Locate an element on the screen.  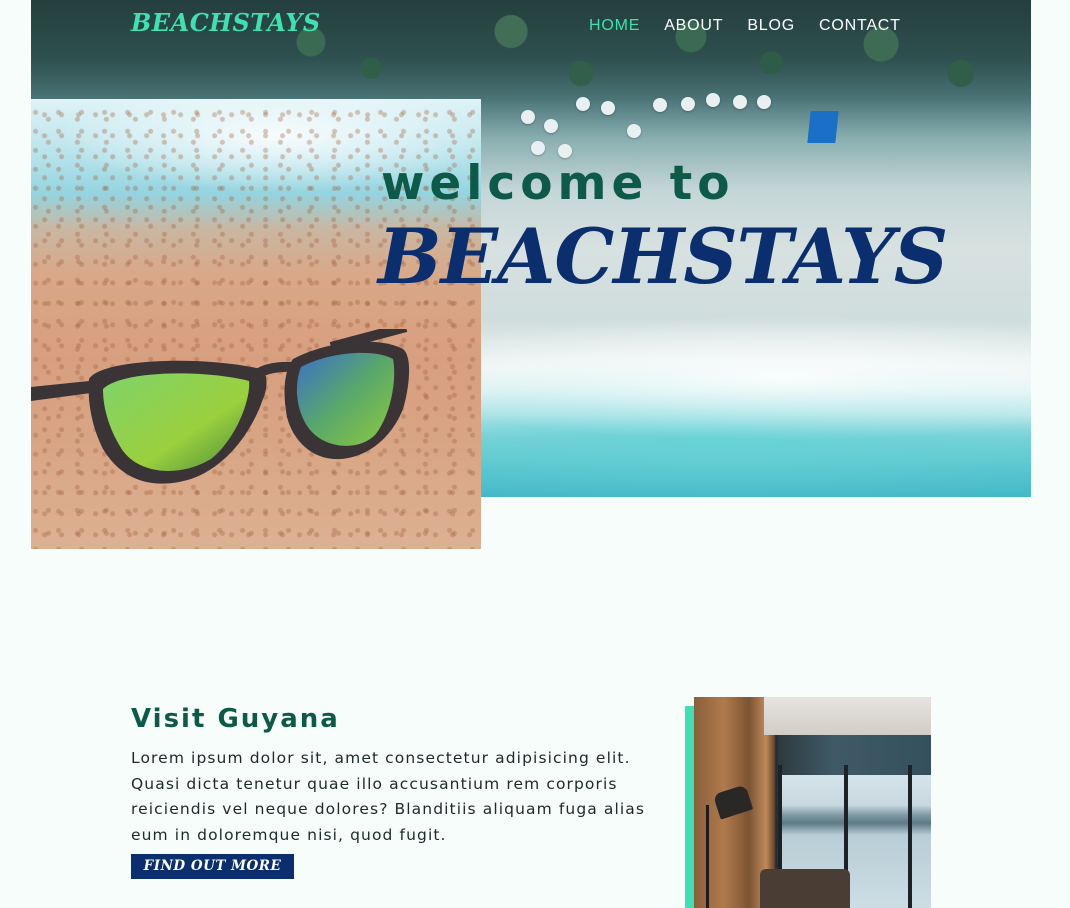
nav-contact-link: CONTACT is located at coordinates (860, 26).